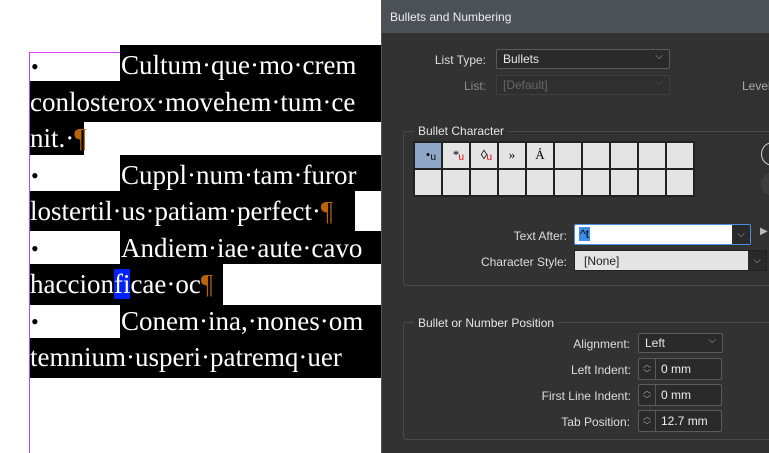 This screenshot has height=453, width=769. I want to click on text-run: haccion, so click(72, 284).